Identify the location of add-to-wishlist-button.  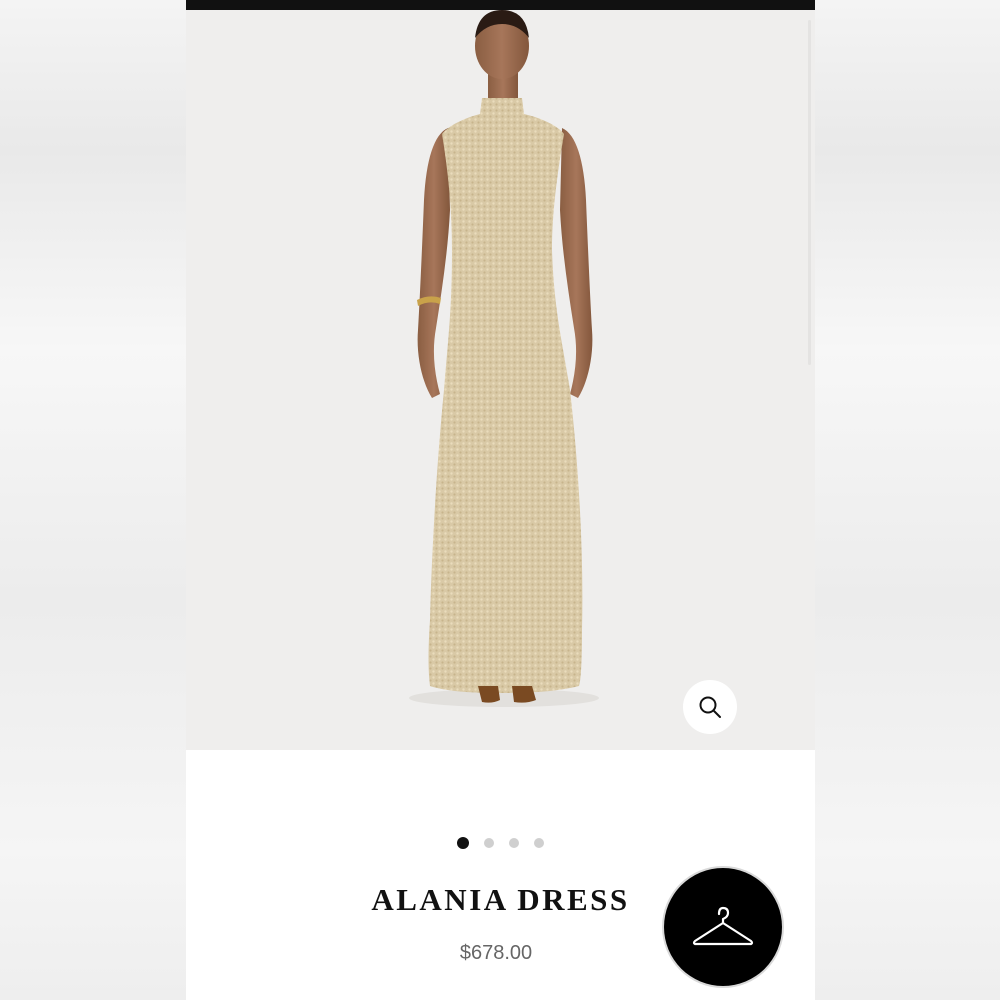
(723, 927).